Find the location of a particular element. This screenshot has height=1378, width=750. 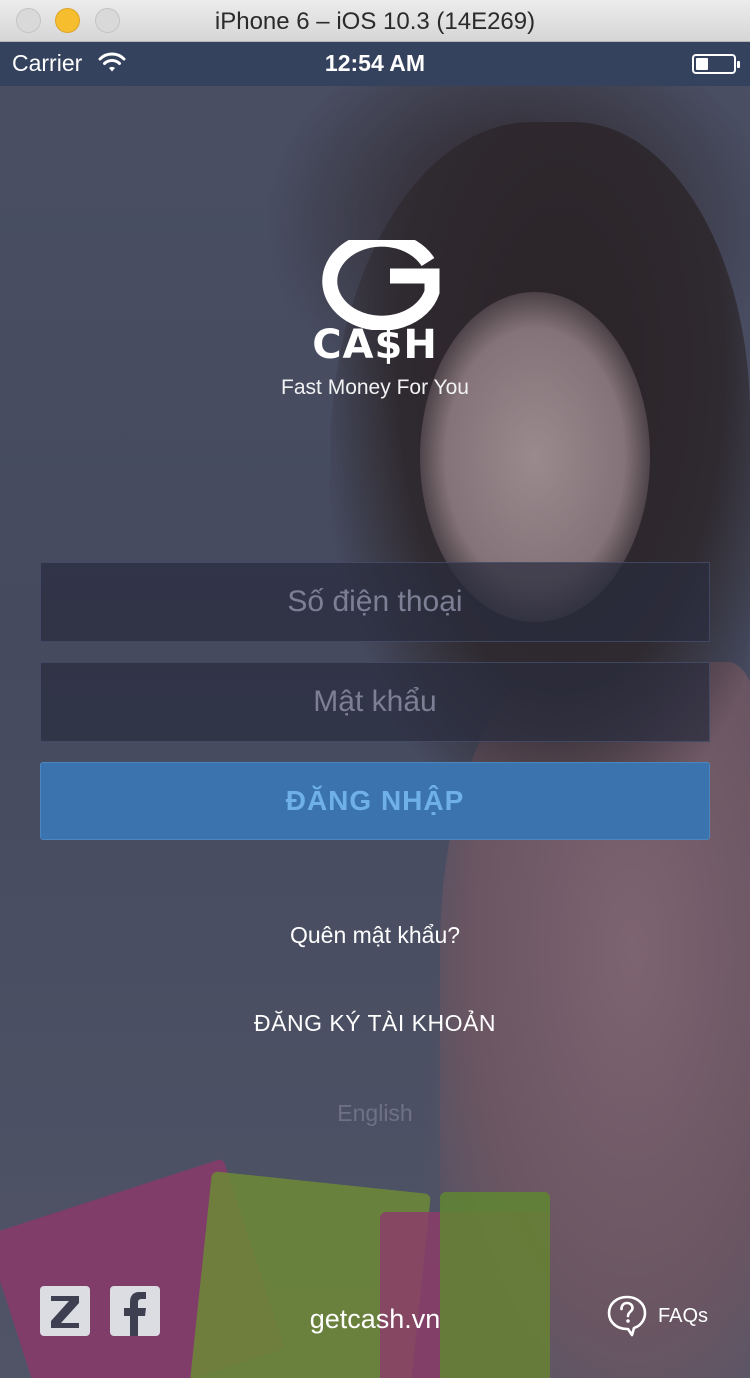

forgot-password-link: Quên mật khẩu? is located at coordinates (375, 935).